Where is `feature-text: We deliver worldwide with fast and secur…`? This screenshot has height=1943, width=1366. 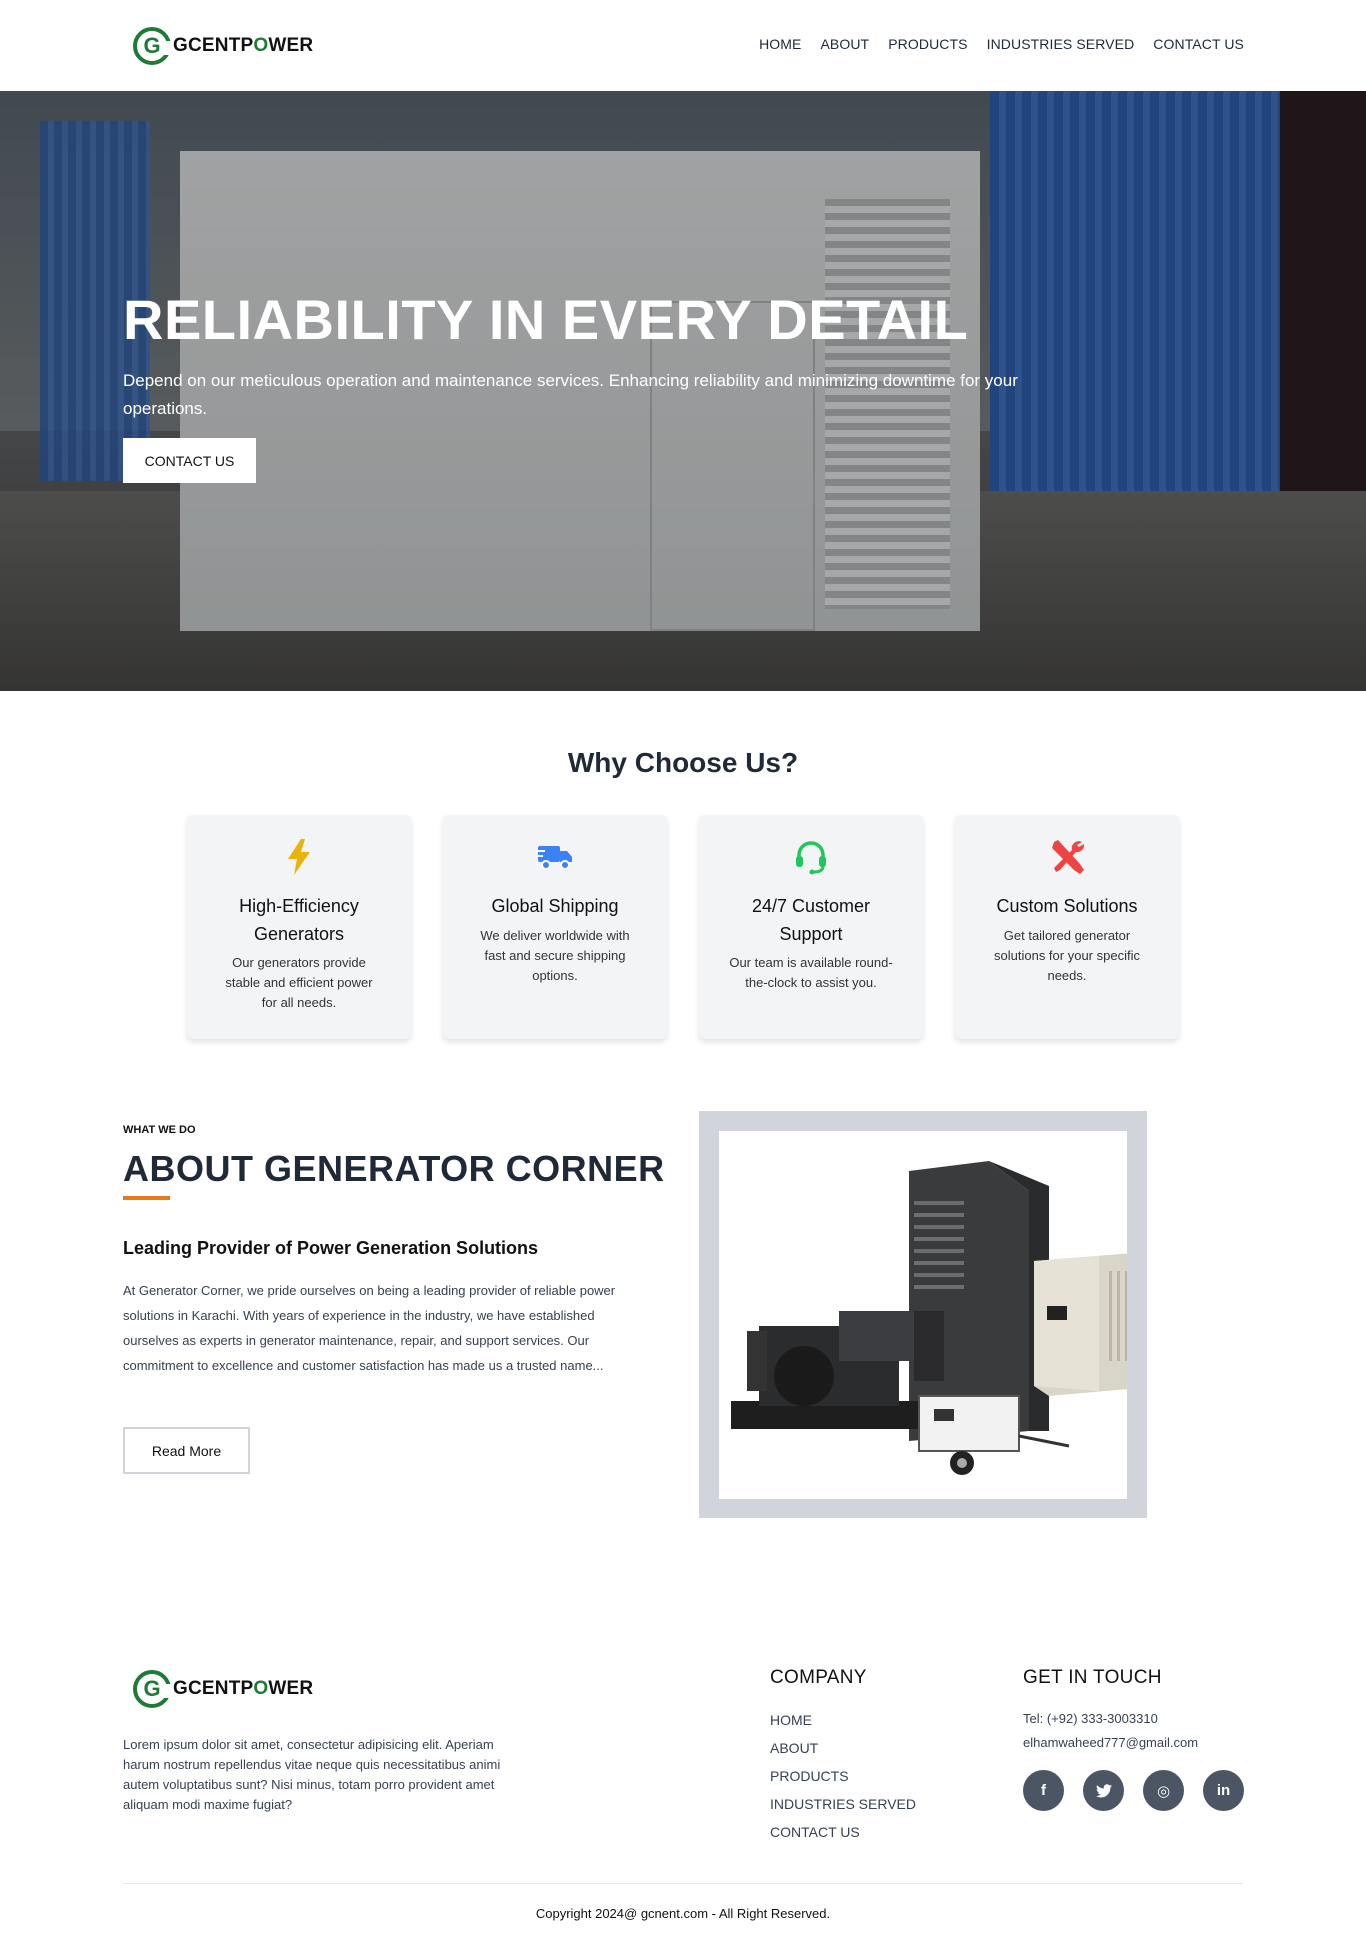
feature-text: We deliver worldwide with fast and secur… is located at coordinates (555, 955).